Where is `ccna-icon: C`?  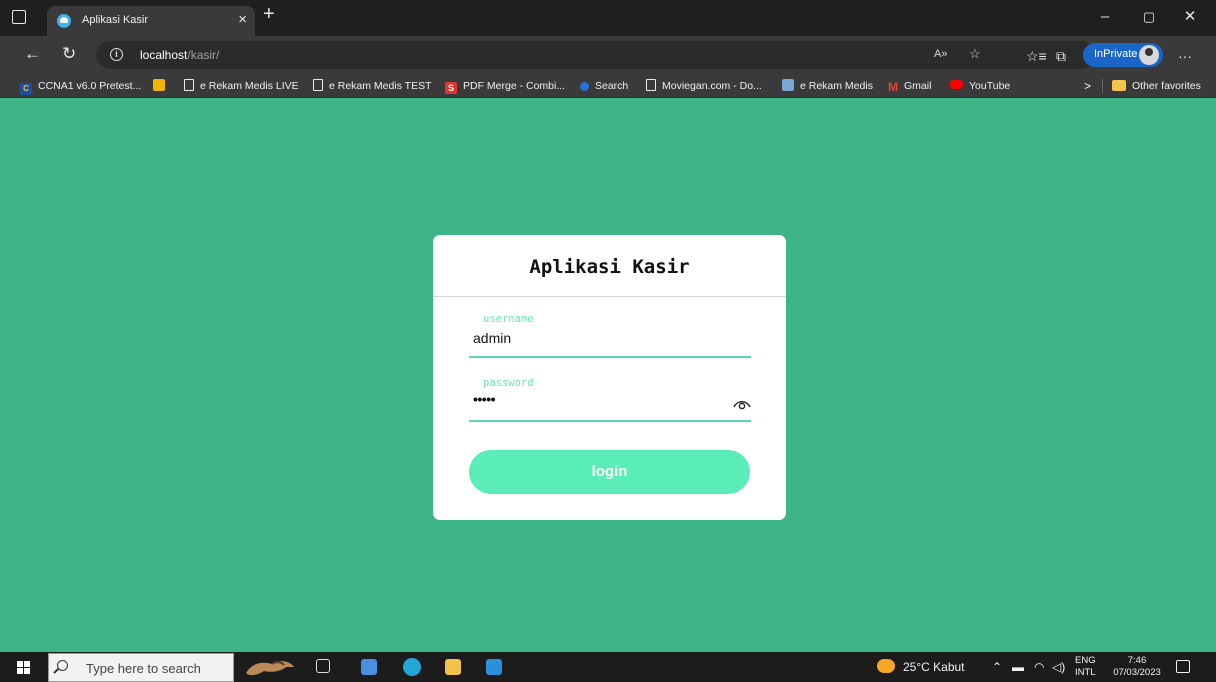 ccna-icon: C is located at coordinates (26, 89).